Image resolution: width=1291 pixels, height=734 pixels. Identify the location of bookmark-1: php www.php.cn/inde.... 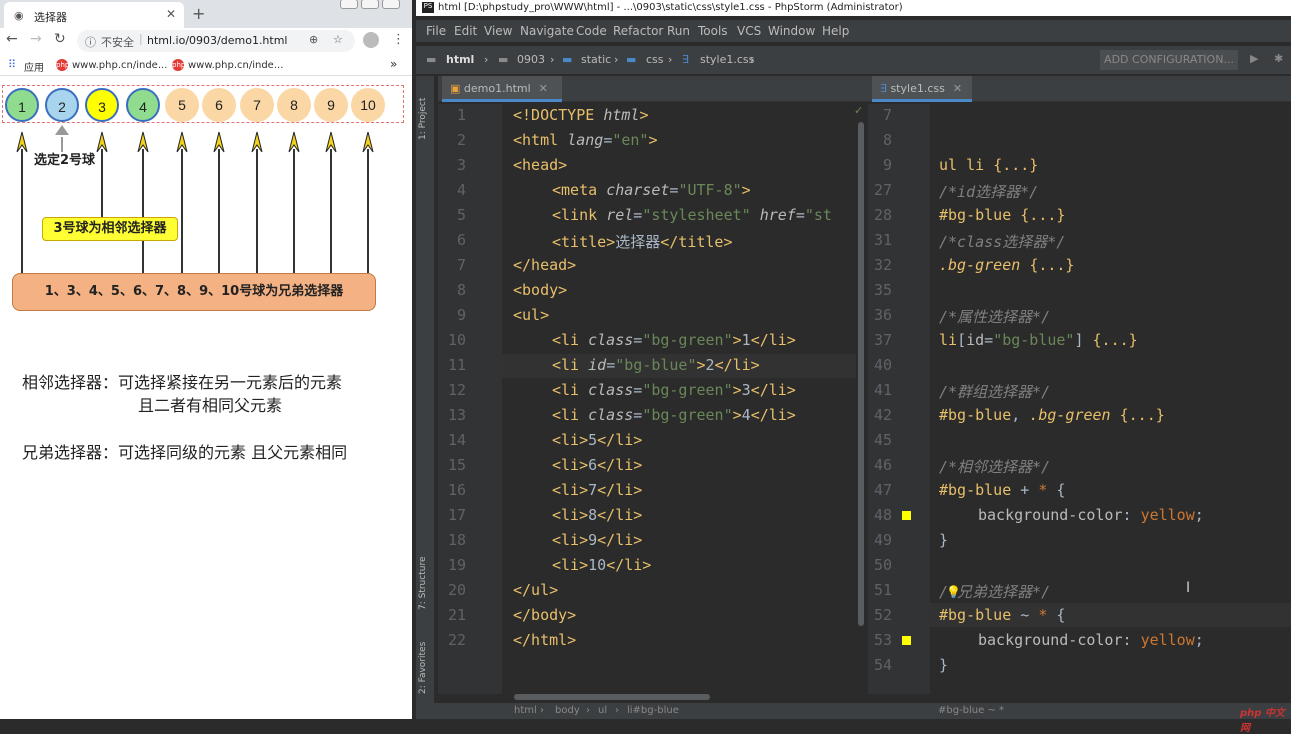
(111, 65).